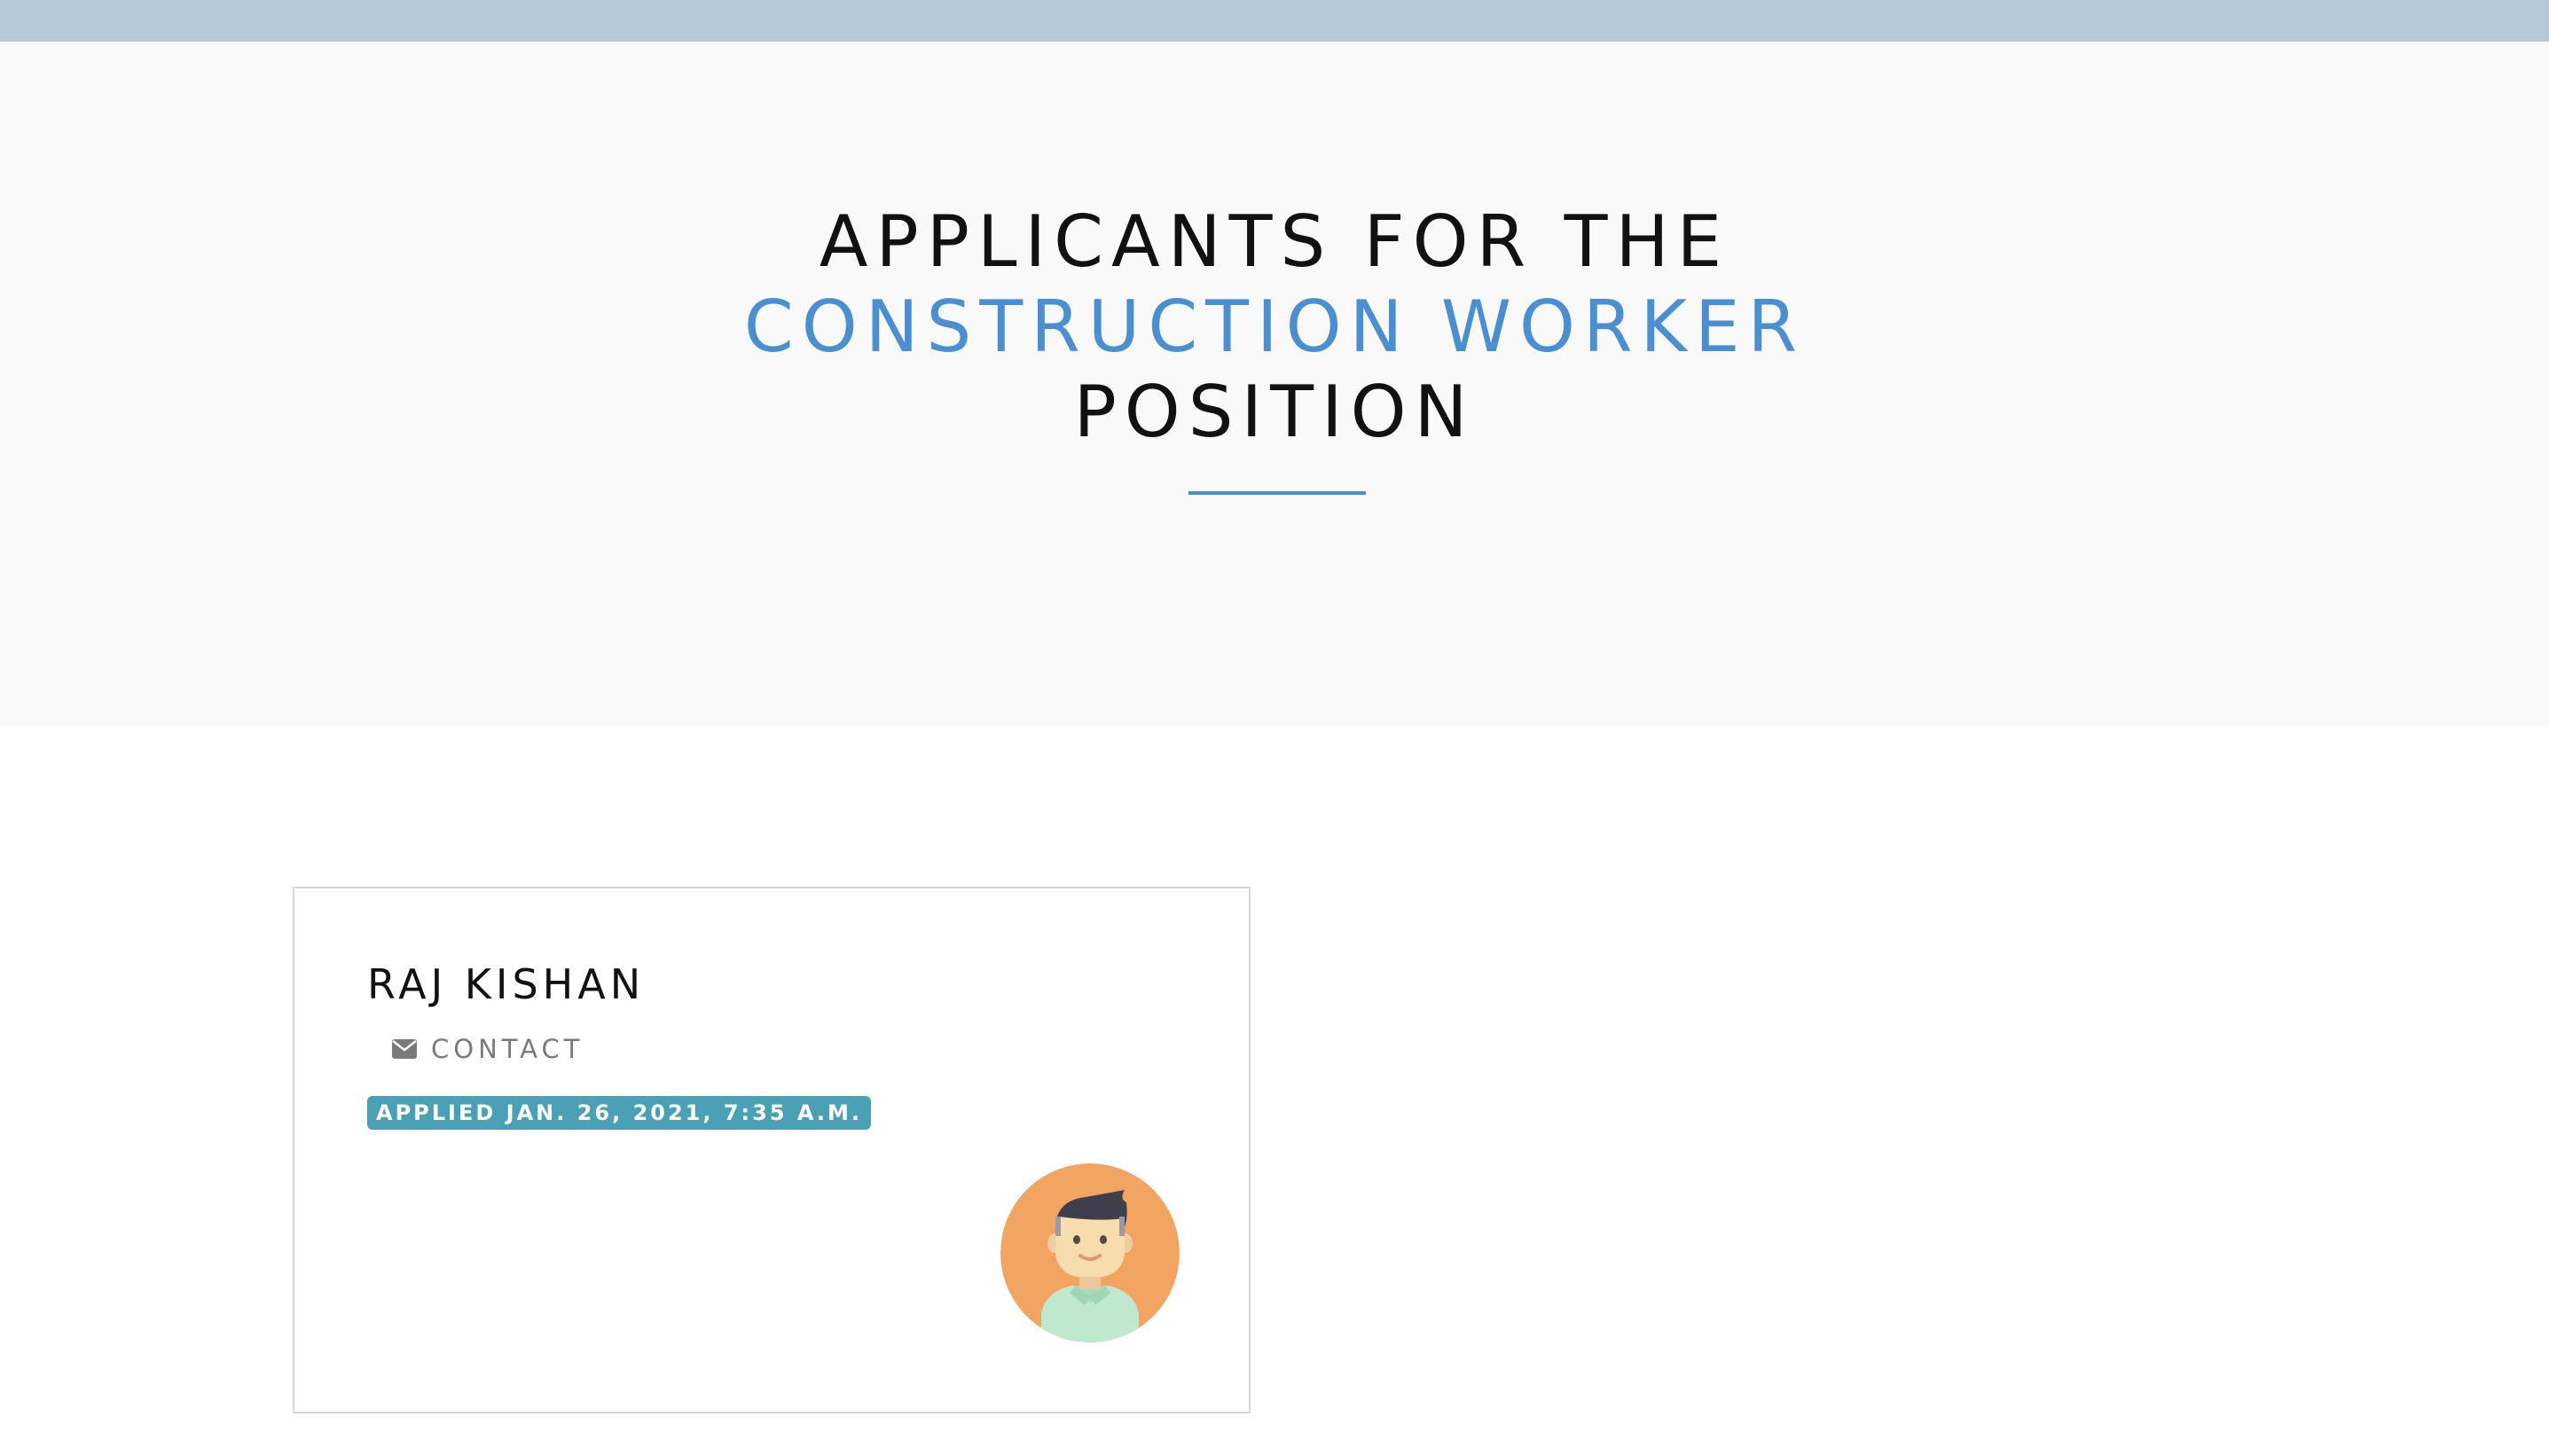  Describe the element at coordinates (1277, 493) in the screenshot. I see `title-underline` at that location.